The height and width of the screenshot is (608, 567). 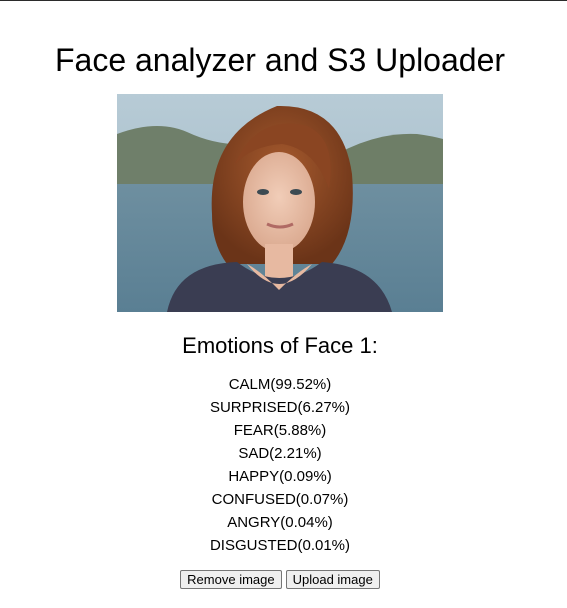 I want to click on action-buttons: Remove image Upload image, so click(x=280, y=579).